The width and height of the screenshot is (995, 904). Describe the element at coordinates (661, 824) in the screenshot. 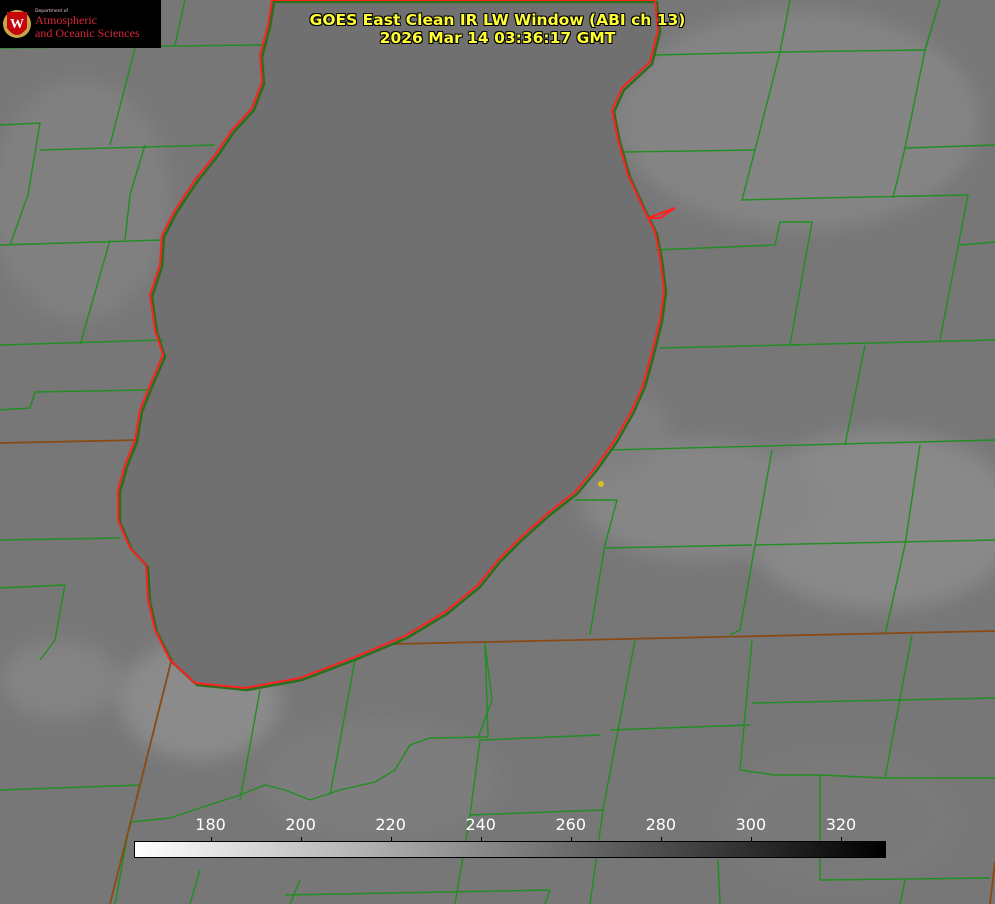

I see `colorbar-tick-label: 280` at that location.